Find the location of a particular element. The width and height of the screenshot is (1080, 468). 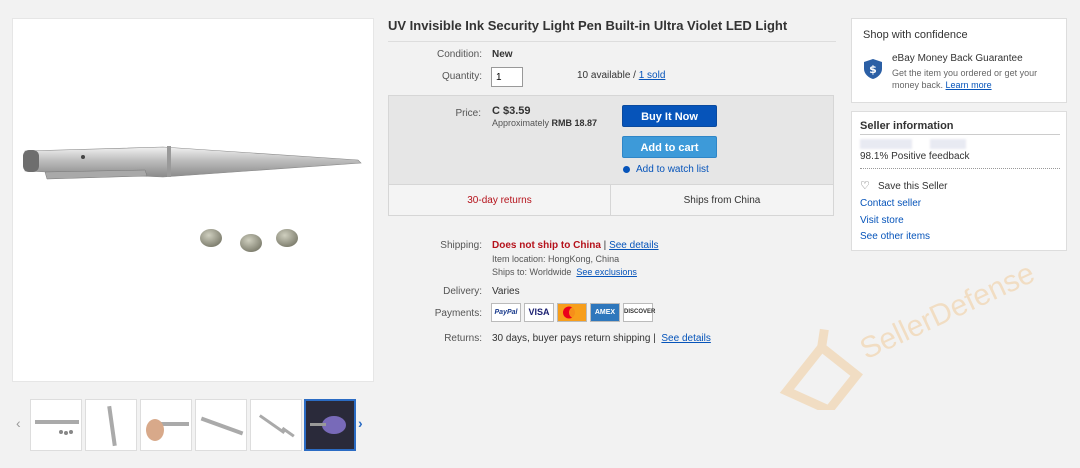

returns-see-details-link: See details is located at coordinates (685, 338).